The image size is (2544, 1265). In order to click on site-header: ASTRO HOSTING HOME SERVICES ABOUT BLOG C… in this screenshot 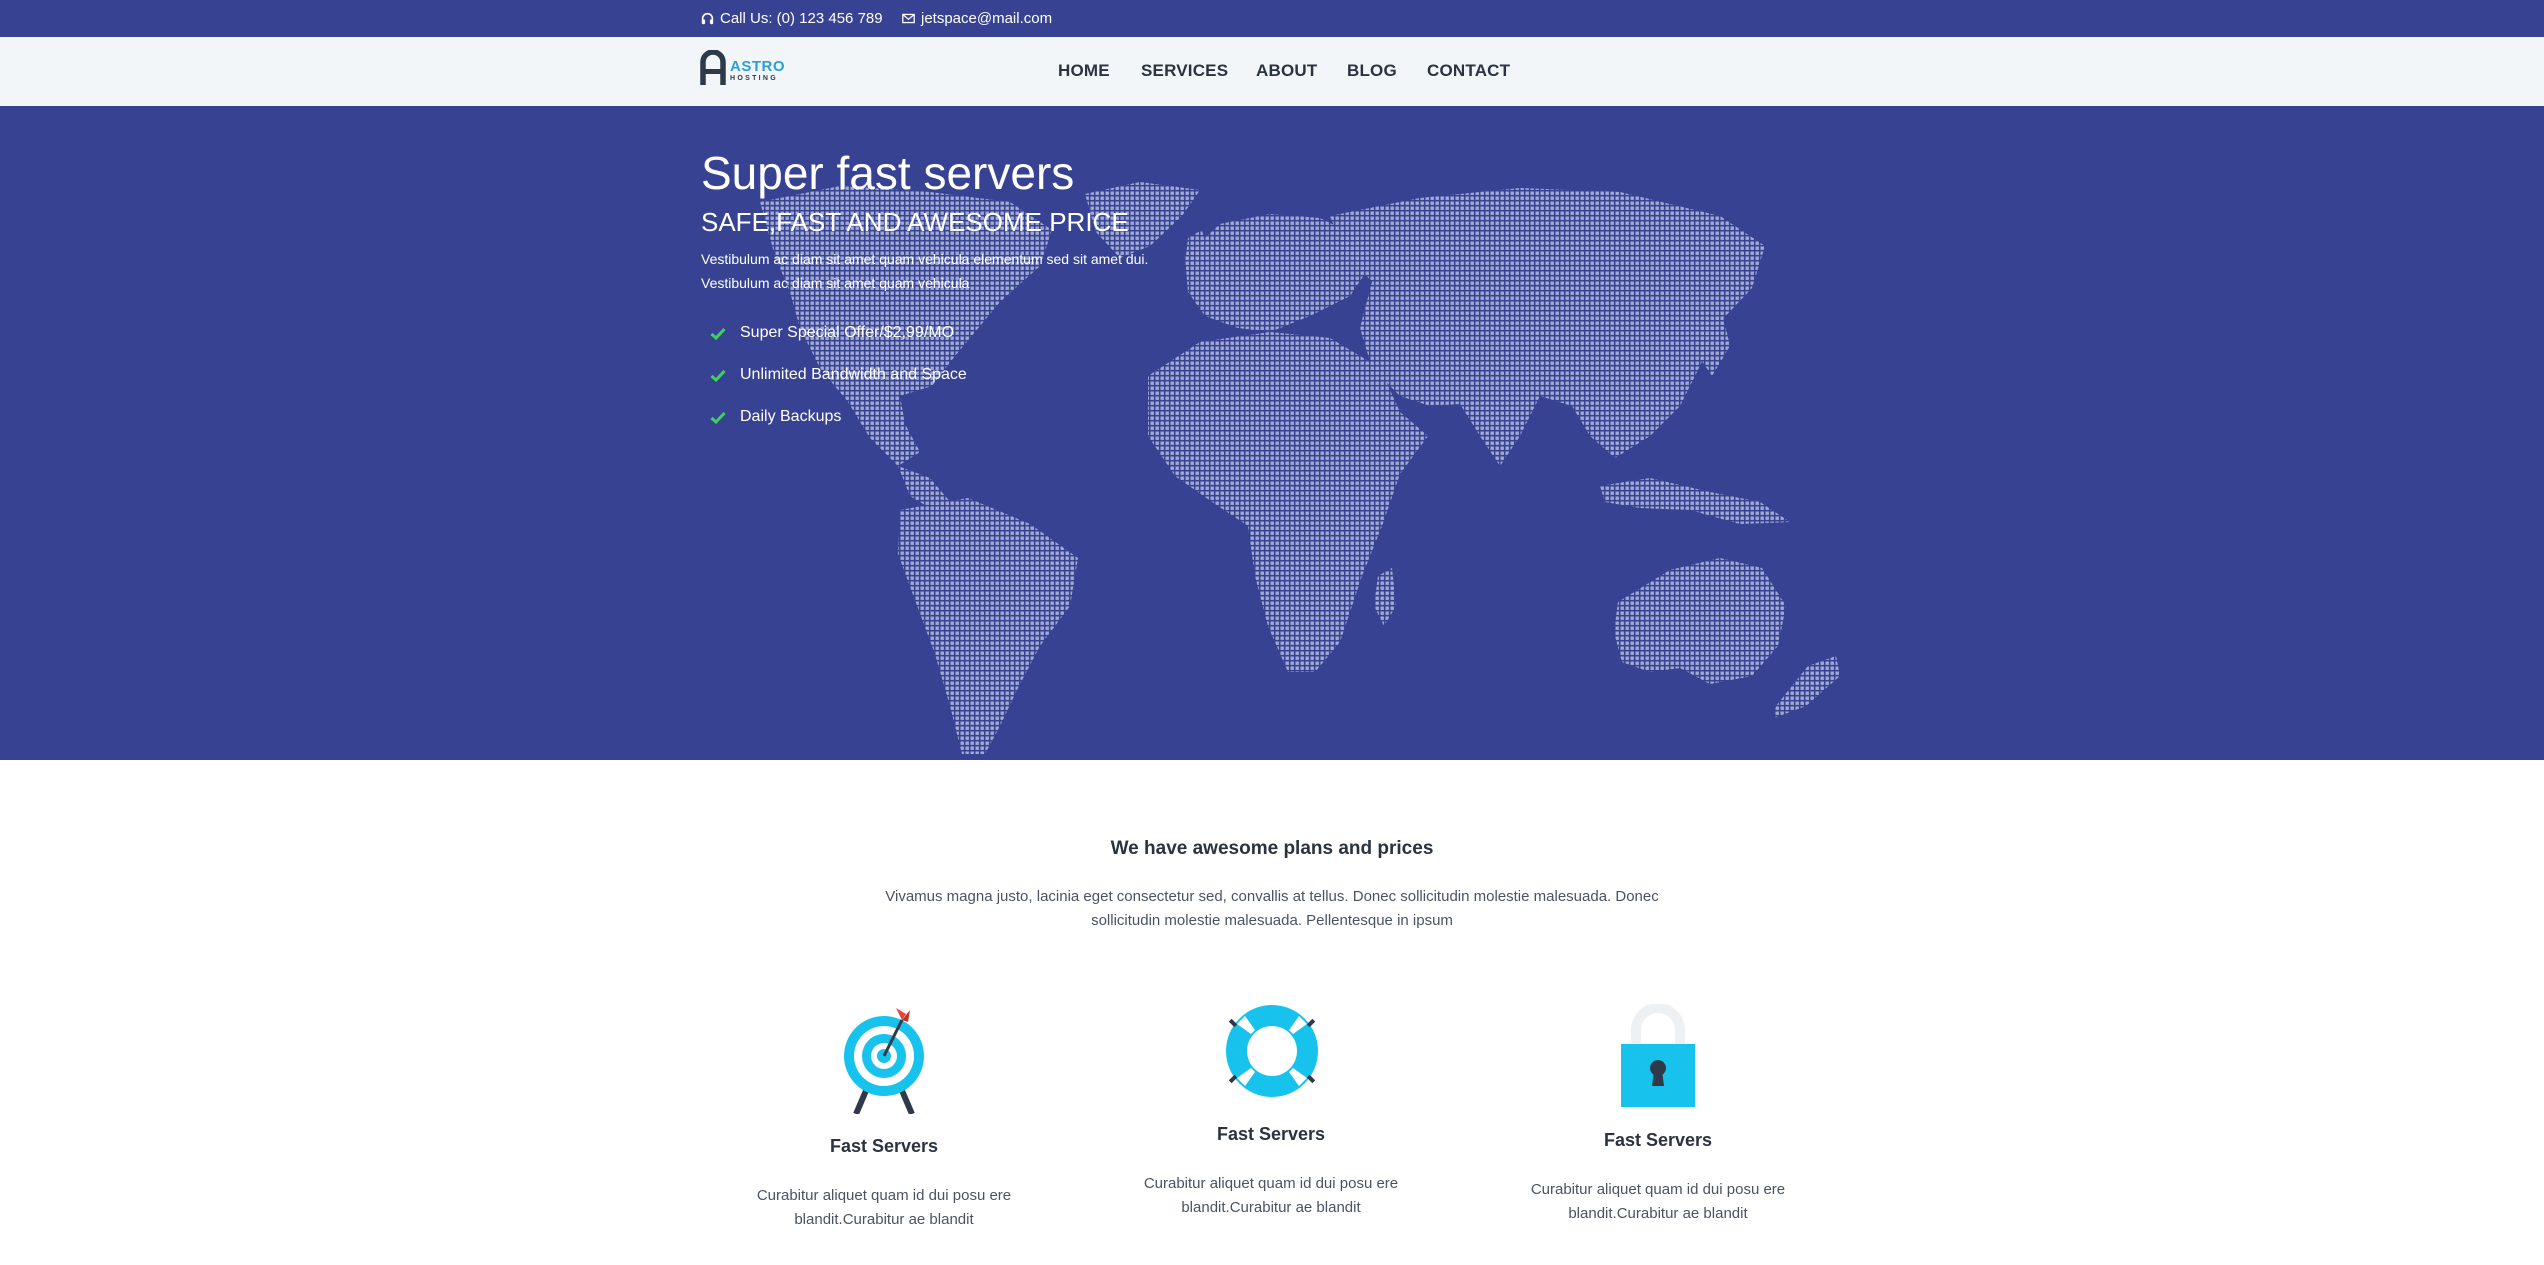, I will do `click(1272, 71)`.